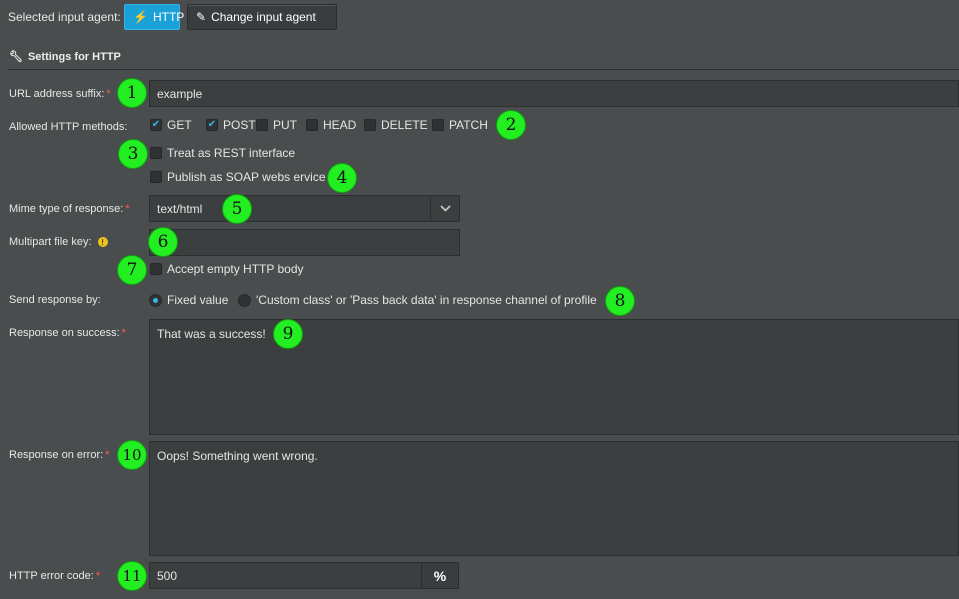 The width and height of the screenshot is (959, 599). I want to click on error-response-label: Response on error: *, so click(59, 455).